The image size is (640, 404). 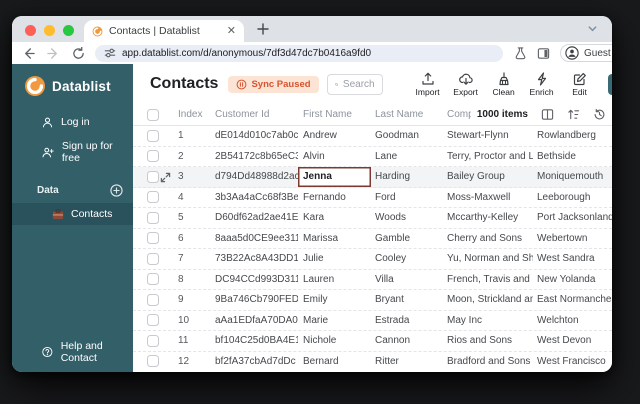 What do you see at coordinates (53, 53) in the screenshot?
I see `forward-icon` at bounding box center [53, 53].